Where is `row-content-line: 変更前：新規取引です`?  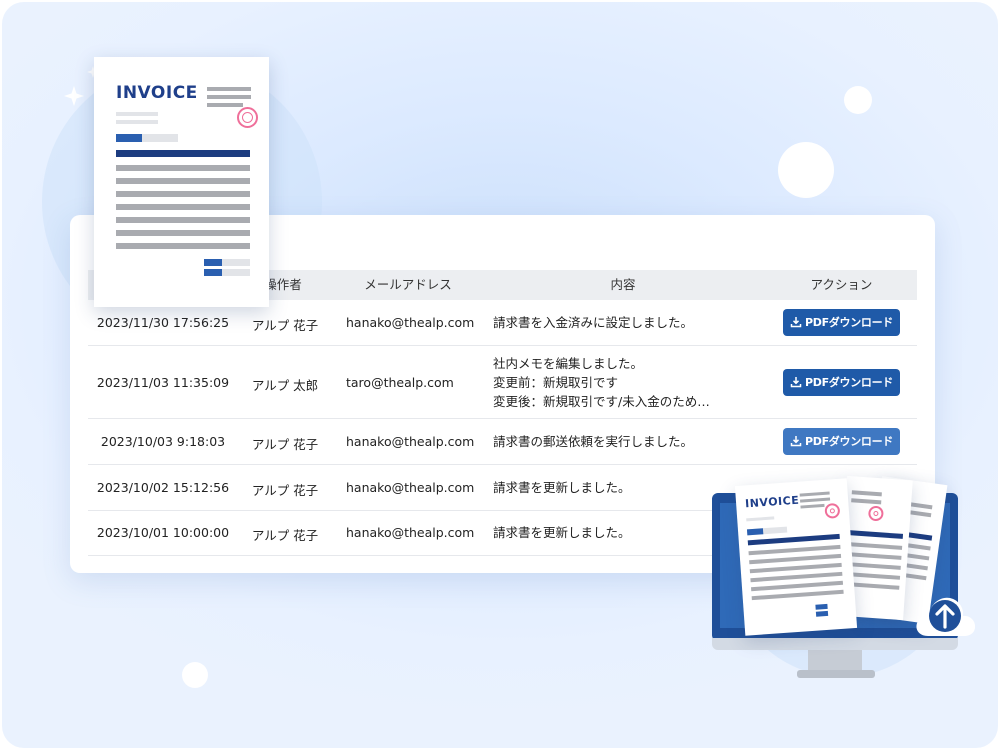 row-content-line: 変更前：新規取引です is located at coordinates (556, 382).